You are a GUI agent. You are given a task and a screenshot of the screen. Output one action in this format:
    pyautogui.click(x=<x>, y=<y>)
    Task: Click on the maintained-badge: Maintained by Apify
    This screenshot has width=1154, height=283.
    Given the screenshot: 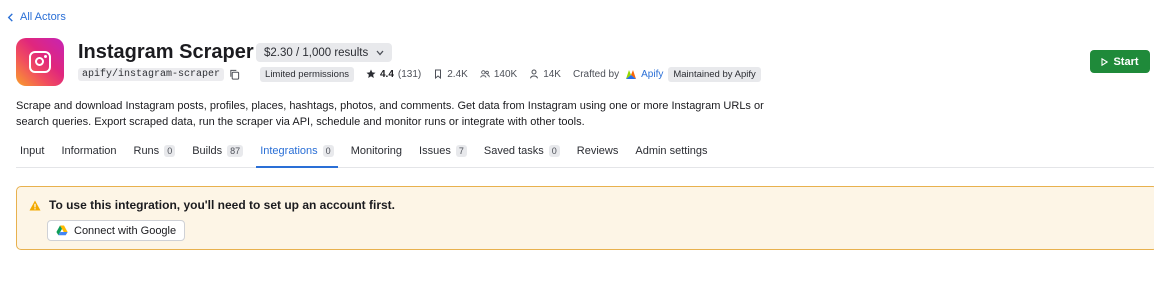 What is the action you would take?
    pyautogui.click(x=714, y=74)
    